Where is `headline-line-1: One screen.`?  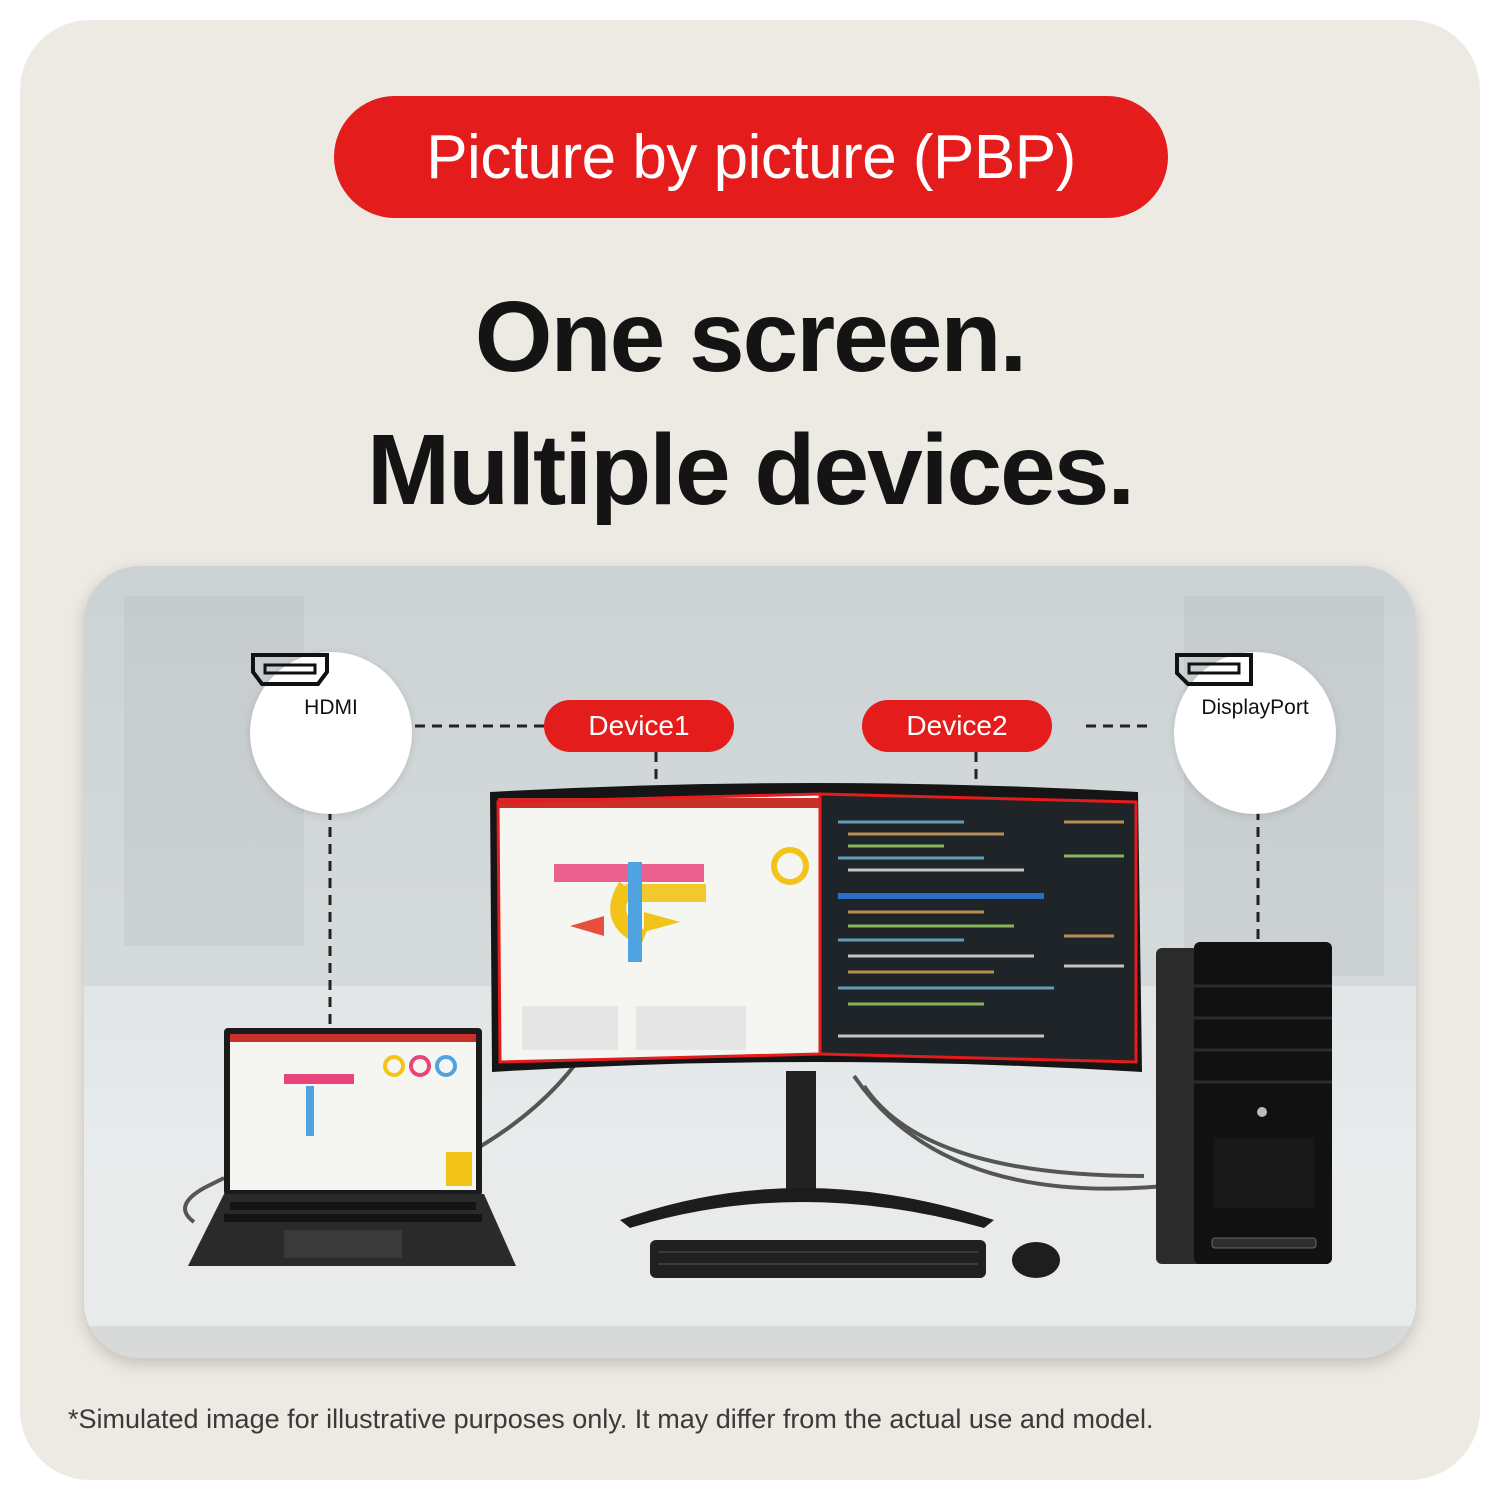
headline-line-1: One screen. is located at coordinates (751, 337).